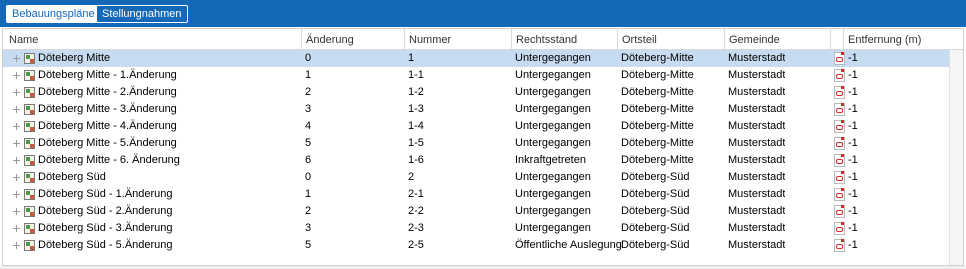  What do you see at coordinates (411, 58) in the screenshot?
I see `cell-nummer: 1` at bounding box center [411, 58].